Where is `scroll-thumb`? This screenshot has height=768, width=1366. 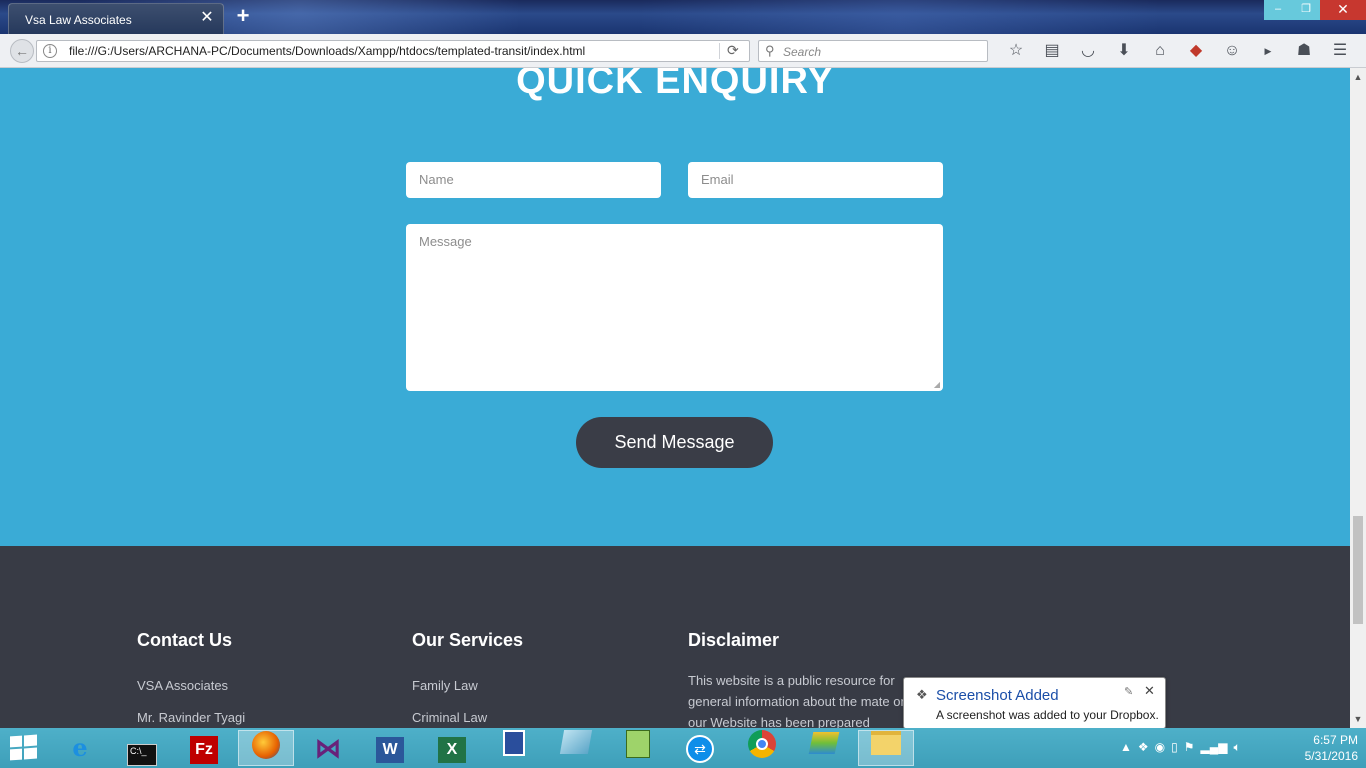 scroll-thumb is located at coordinates (1358, 570).